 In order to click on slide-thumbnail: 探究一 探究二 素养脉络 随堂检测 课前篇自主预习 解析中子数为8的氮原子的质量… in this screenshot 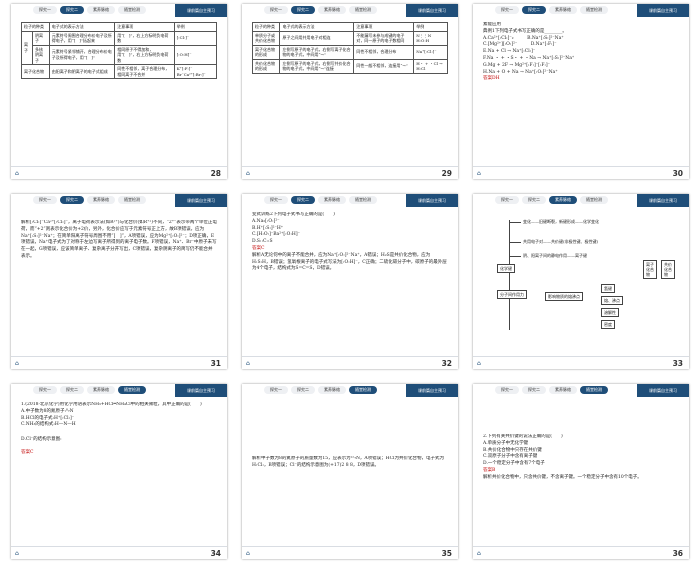, I will do `click(350, 471)`.